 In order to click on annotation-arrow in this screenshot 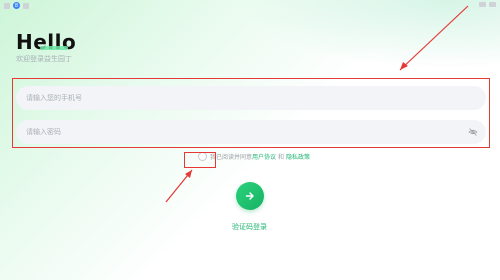, I will do `click(179, 186)`.